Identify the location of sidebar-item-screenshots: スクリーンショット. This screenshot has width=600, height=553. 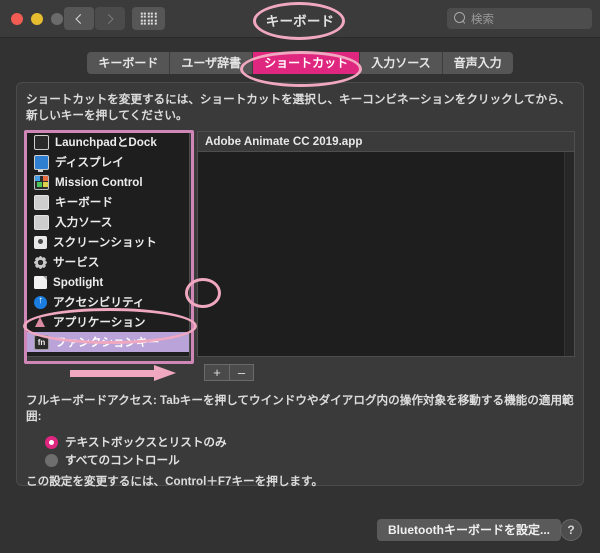
(108, 242).